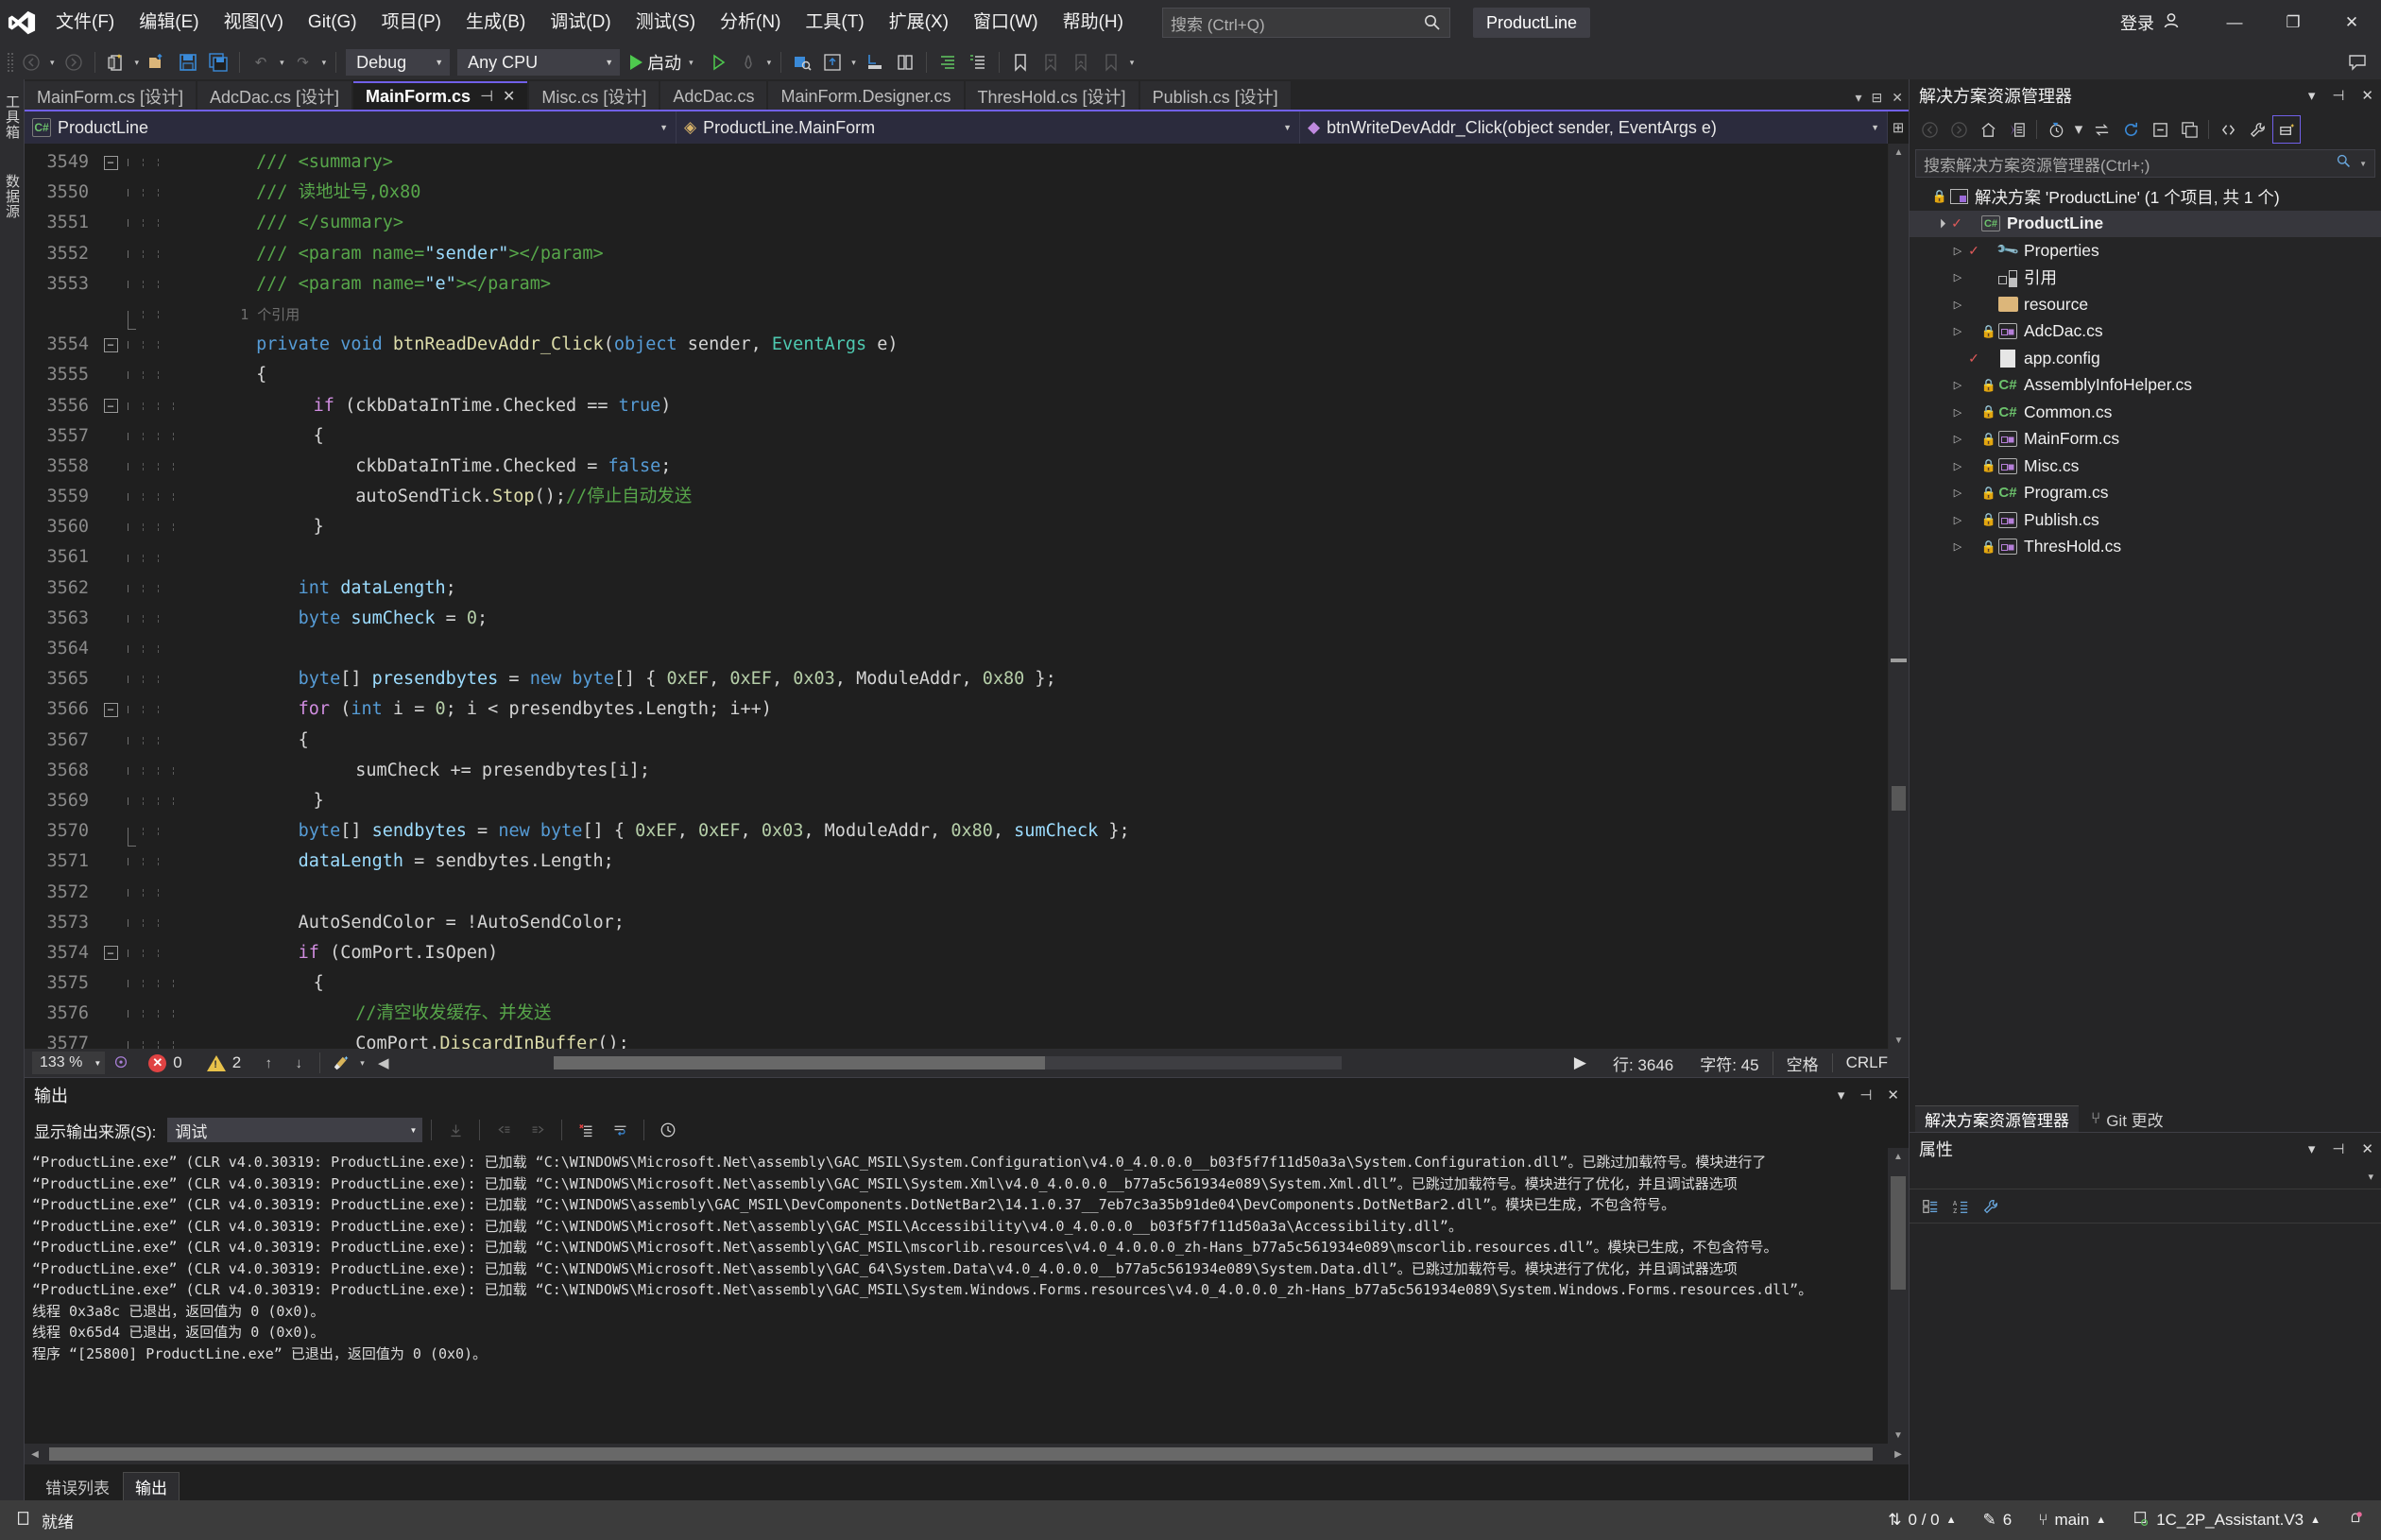 The width and height of the screenshot is (2381, 1540). I want to click on unsaved-changes: ✎ 6, so click(1998, 1520).